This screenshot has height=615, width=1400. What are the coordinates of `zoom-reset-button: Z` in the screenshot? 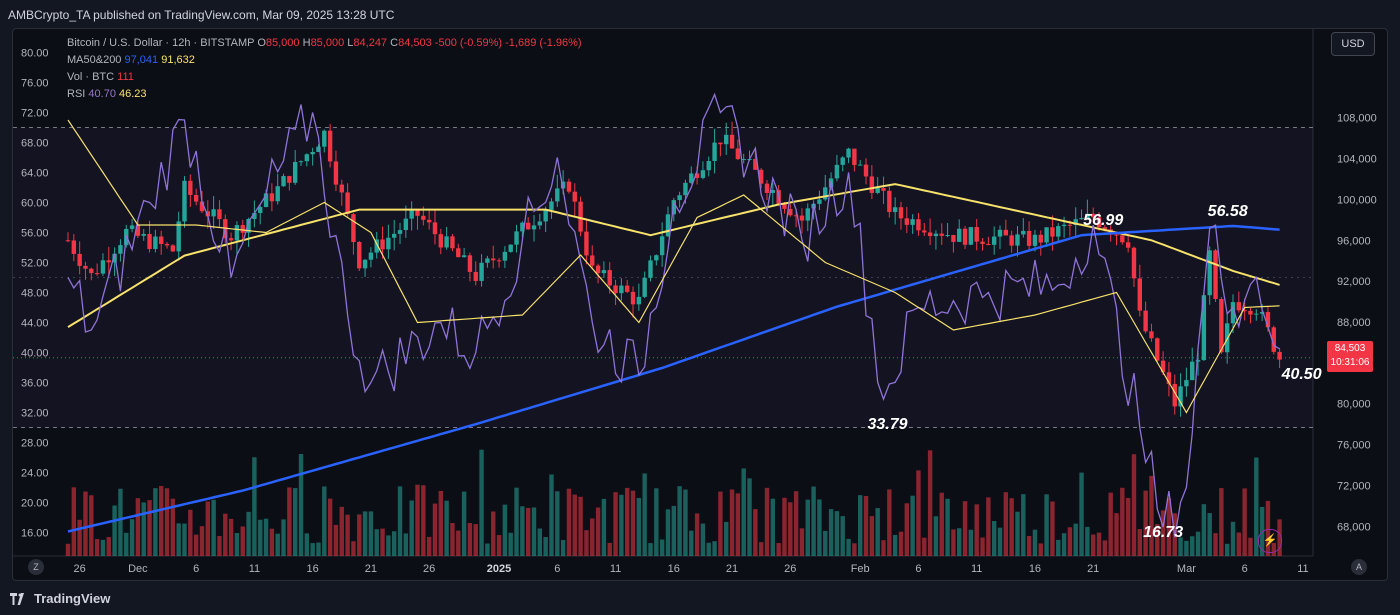 It's located at (36, 567).